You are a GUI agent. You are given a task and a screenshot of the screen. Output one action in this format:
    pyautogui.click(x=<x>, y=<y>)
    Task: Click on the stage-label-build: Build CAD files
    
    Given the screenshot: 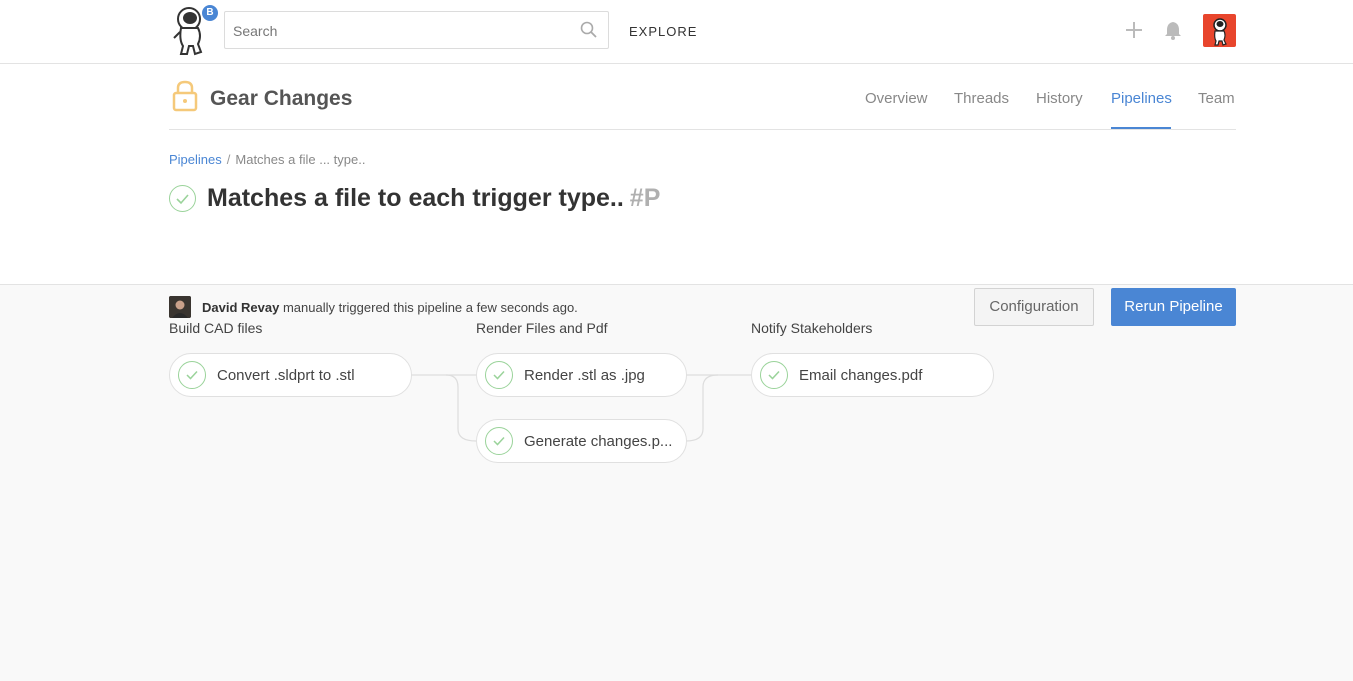 What is the action you would take?
    pyautogui.click(x=216, y=328)
    